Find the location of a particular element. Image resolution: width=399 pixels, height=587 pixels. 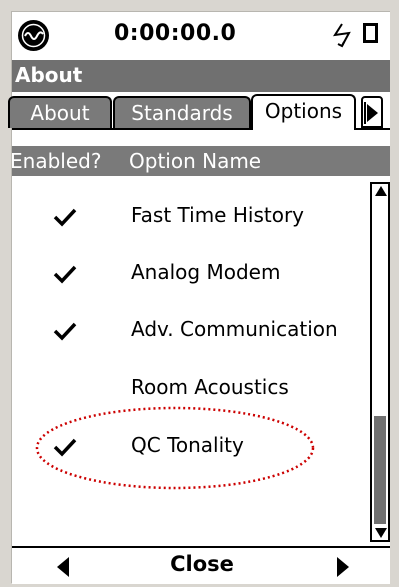

option-label: Analog Modem is located at coordinates (206, 272).